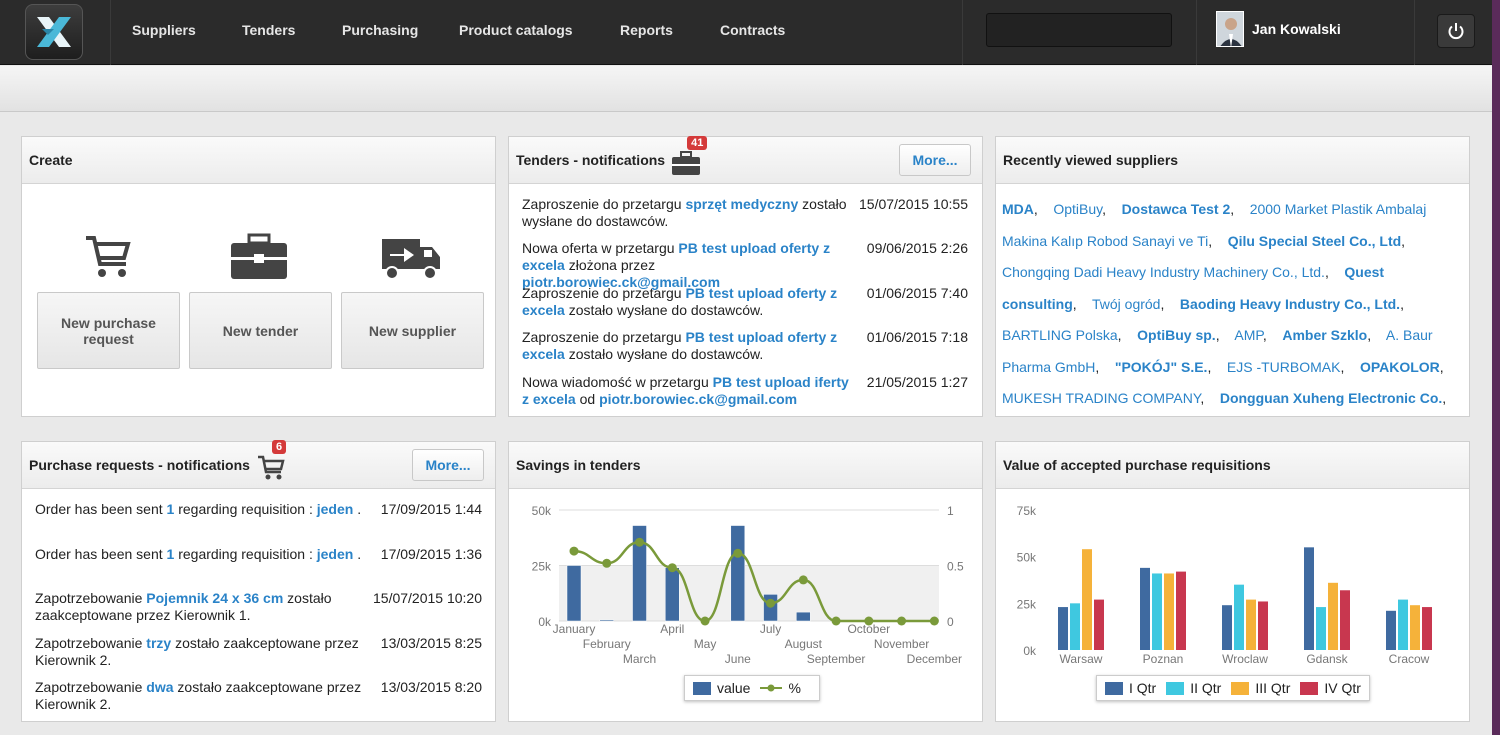 This screenshot has width=1500, height=735. I want to click on y-tick-label: 50k, so click(1027, 558).